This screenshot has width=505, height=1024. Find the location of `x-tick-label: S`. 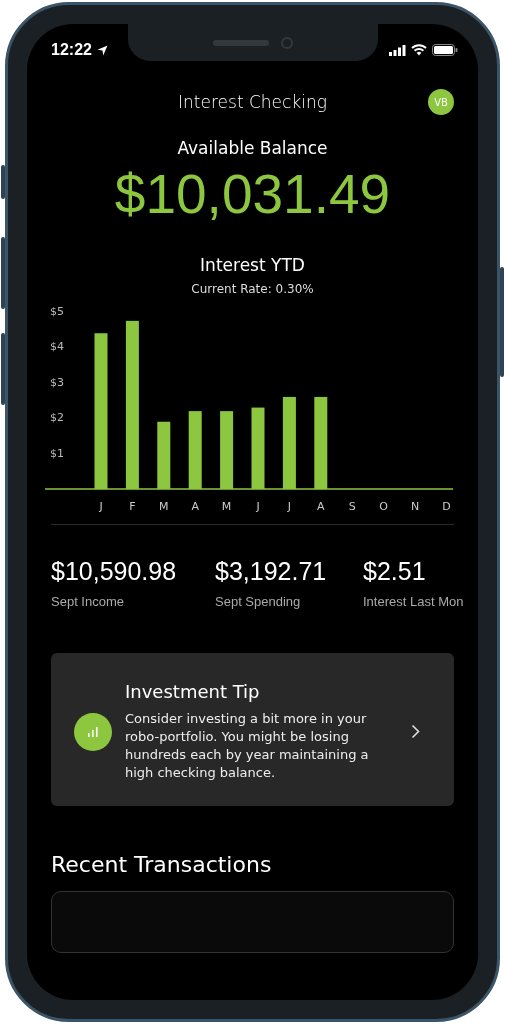

x-tick-label: S is located at coordinates (352, 506).